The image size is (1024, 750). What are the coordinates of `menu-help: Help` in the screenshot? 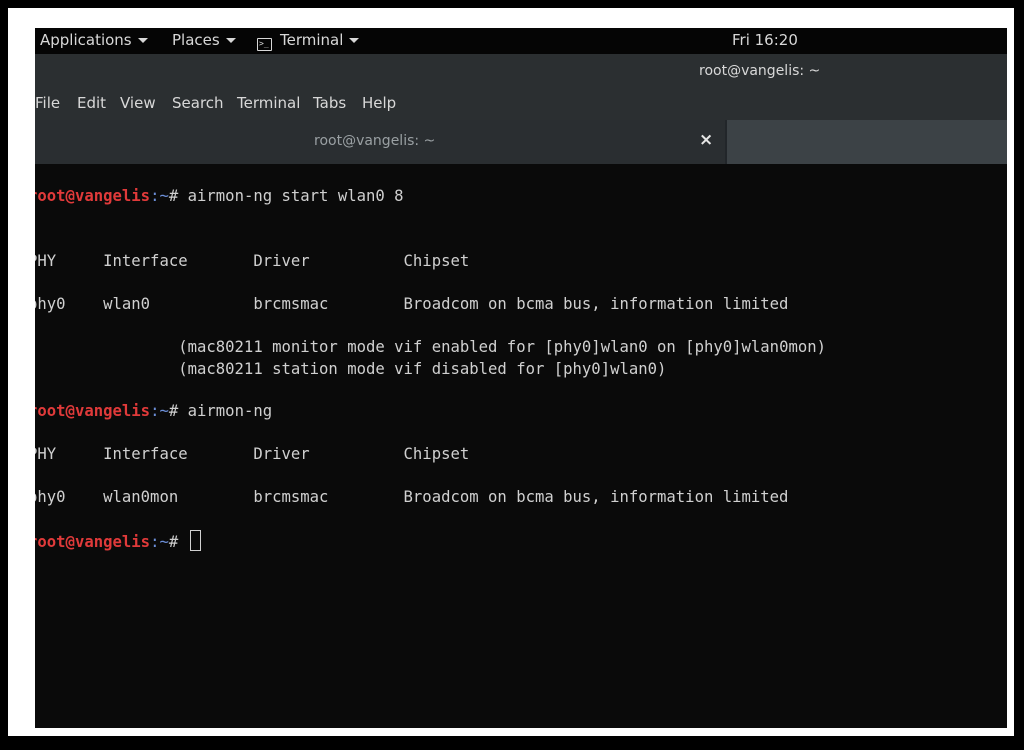 It's located at (379, 103).